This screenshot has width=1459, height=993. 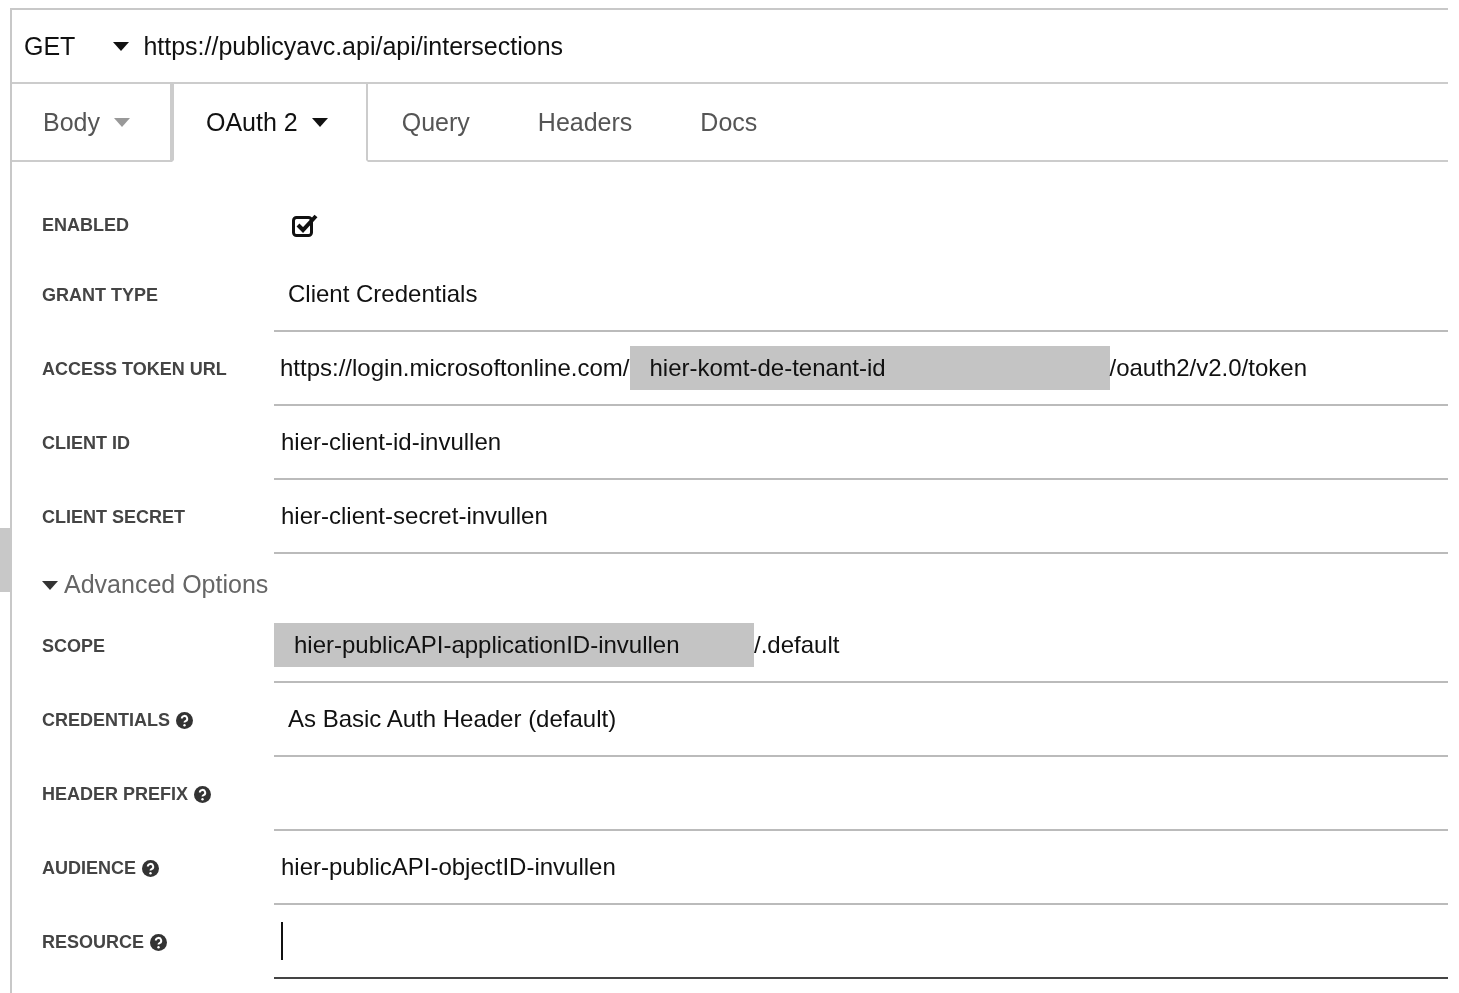 What do you see at coordinates (78, 46) in the screenshot?
I see `method-dropdown: GET` at bounding box center [78, 46].